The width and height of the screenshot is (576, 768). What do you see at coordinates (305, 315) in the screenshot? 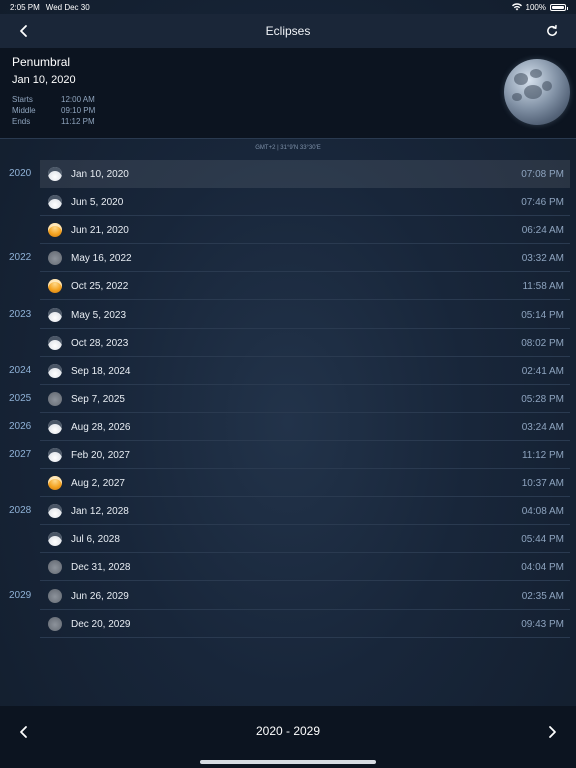
I see `eclipse-cell: May 5, 2023 05:14 PM` at bounding box center [305, 315].